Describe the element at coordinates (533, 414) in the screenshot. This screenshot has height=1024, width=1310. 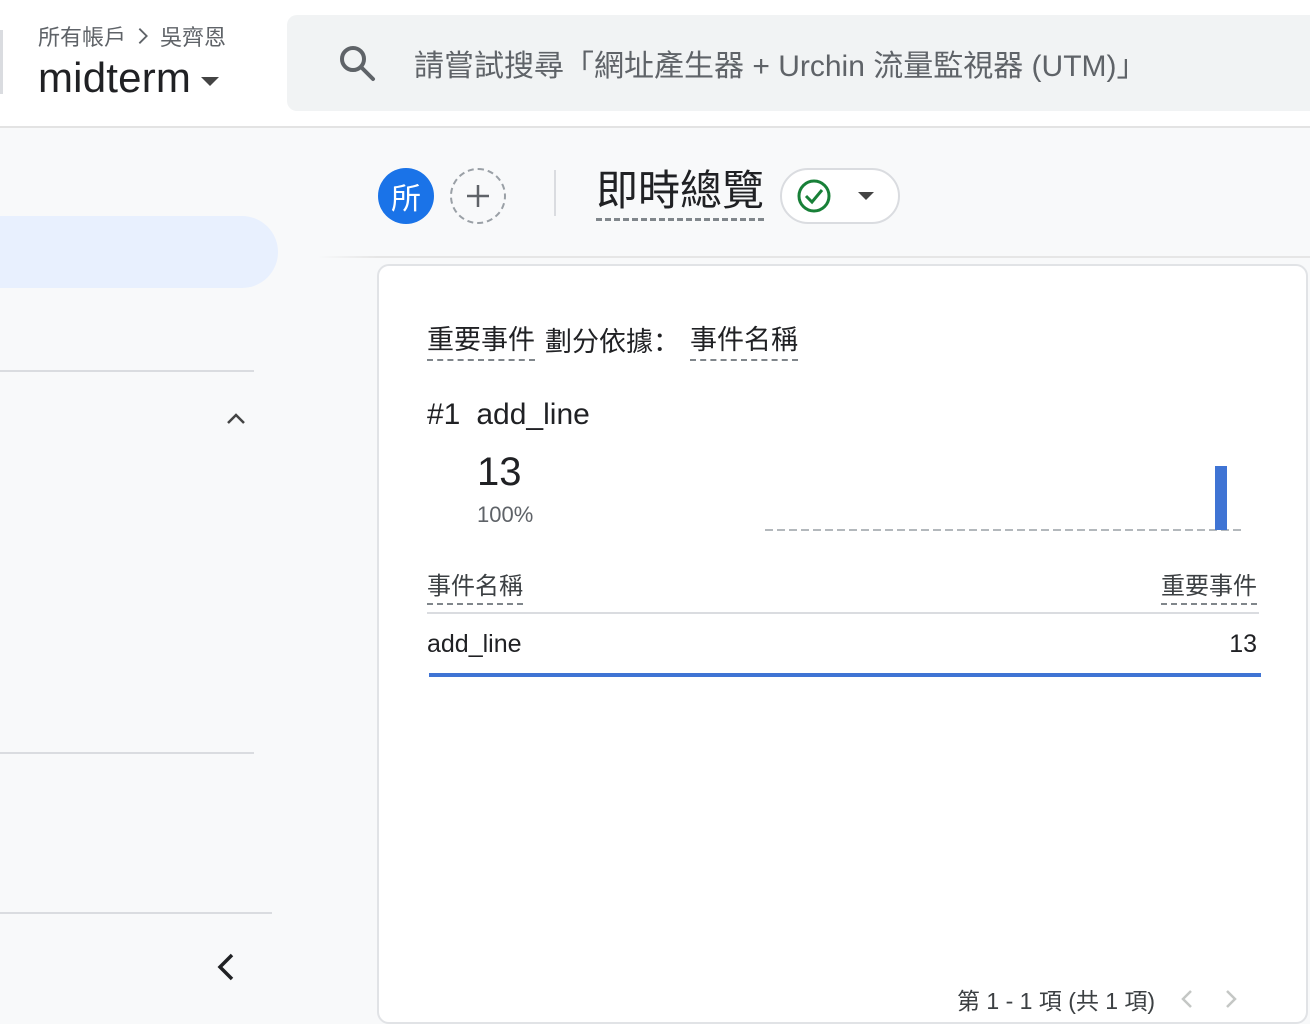
I see `top-name: add_line` at that location.